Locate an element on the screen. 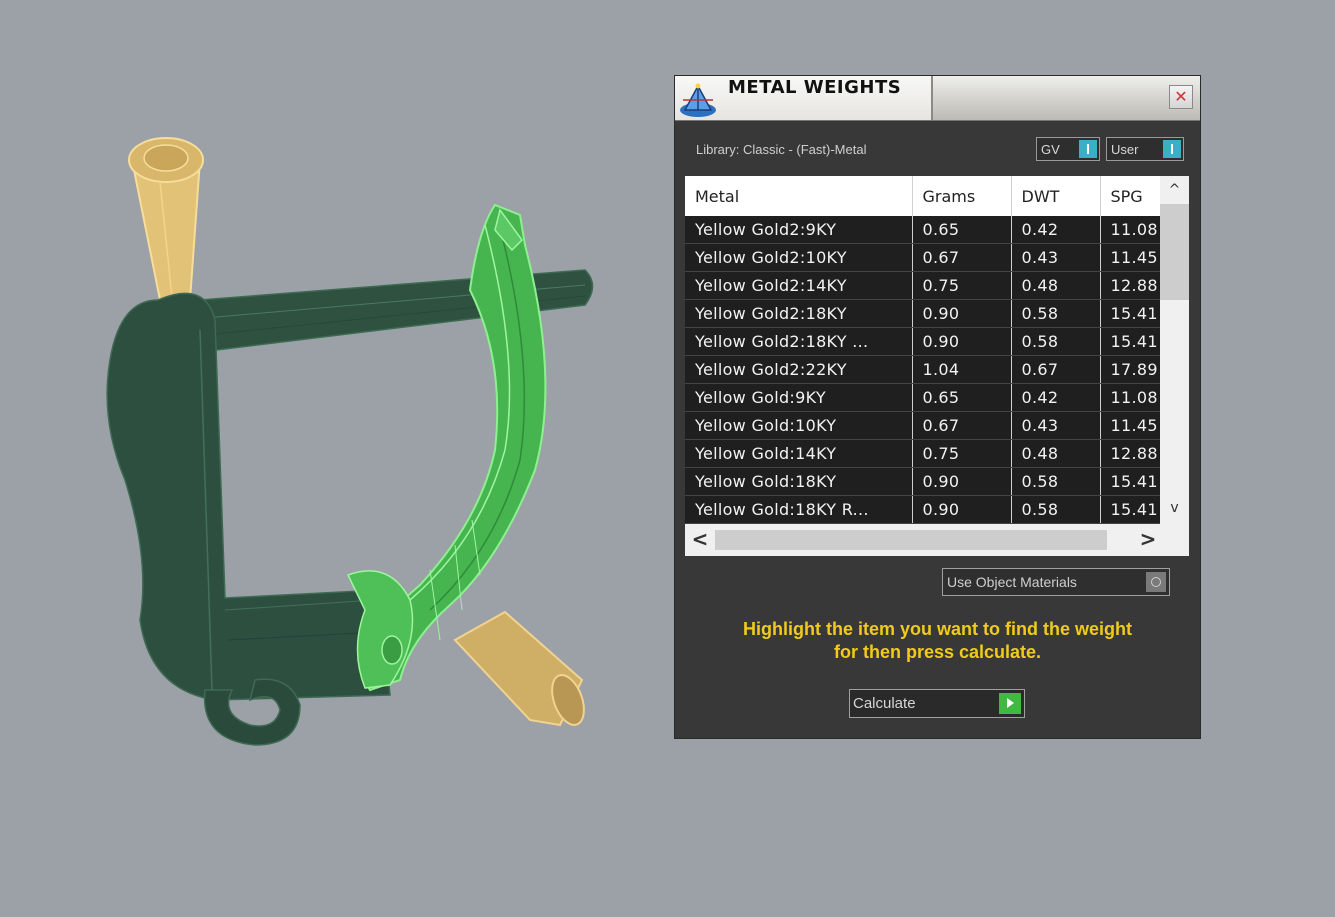 The width and height of the screenshot is (1335, 917). table-row: Yellow Gold2:22KY 1.04 0.67 17.89 is located at coordinates (922, 369).